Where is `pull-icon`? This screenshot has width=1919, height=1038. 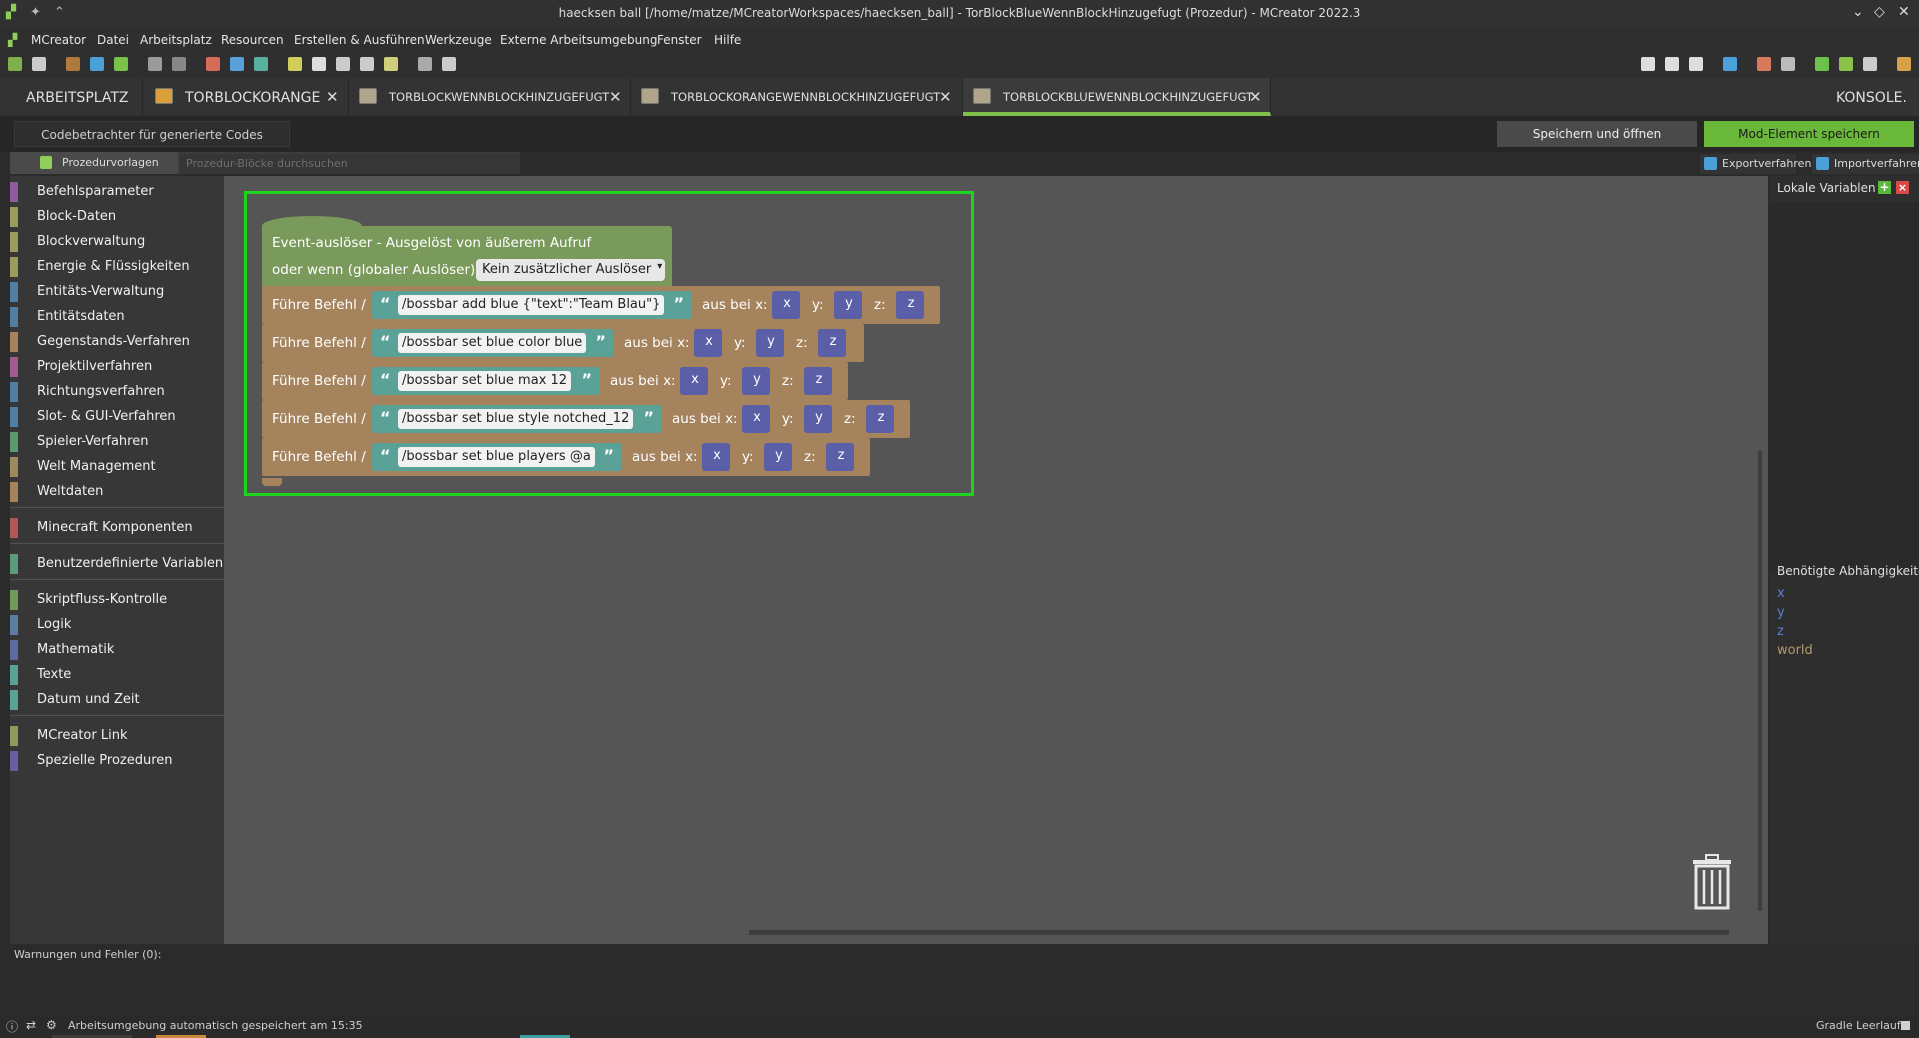
pull-icon is located at coordinates (1672, 64).